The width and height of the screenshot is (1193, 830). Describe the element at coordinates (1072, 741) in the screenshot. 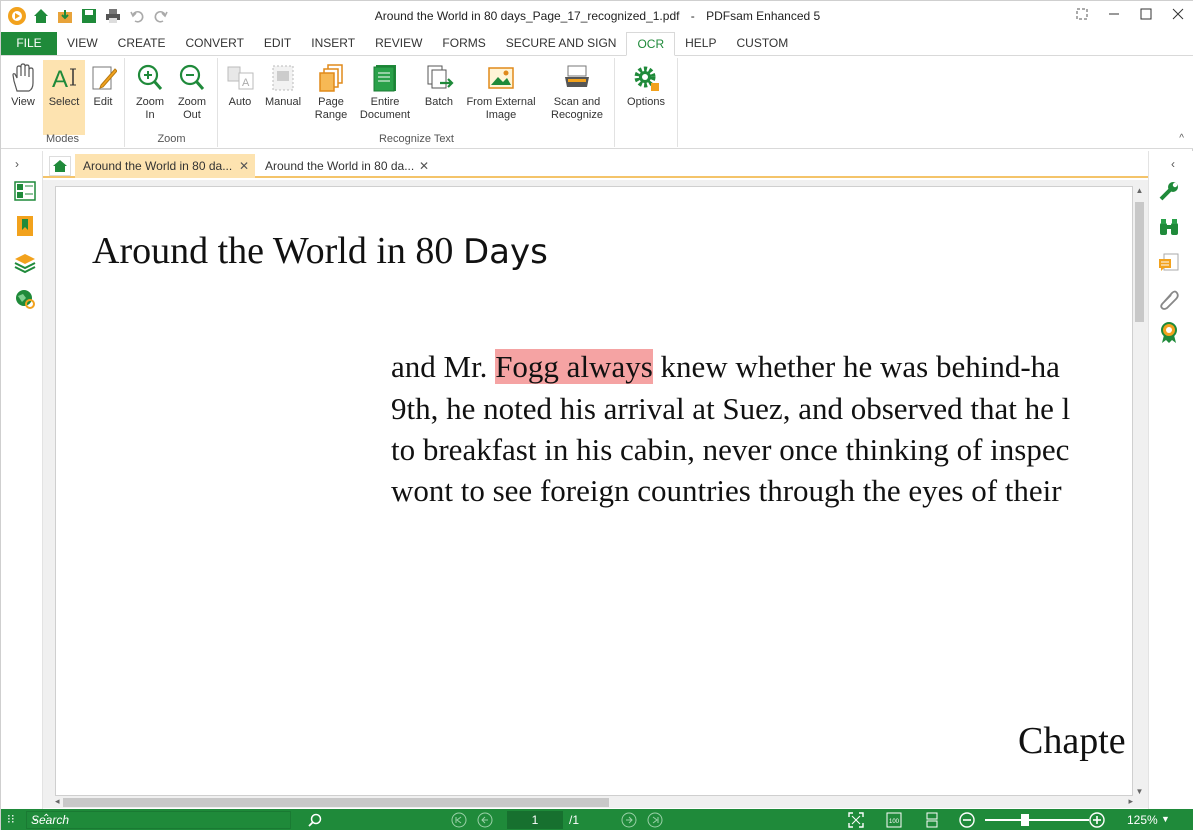

I see `chapter-heading: Chapte` at that location.